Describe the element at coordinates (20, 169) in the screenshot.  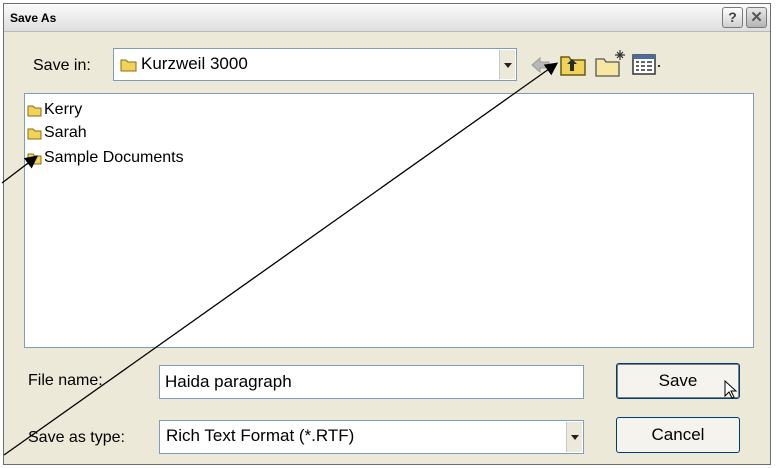
I see `annotation-arrow-folder` at that location.